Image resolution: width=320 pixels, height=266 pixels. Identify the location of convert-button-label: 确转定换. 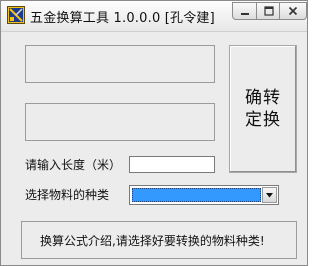
(263, 109).